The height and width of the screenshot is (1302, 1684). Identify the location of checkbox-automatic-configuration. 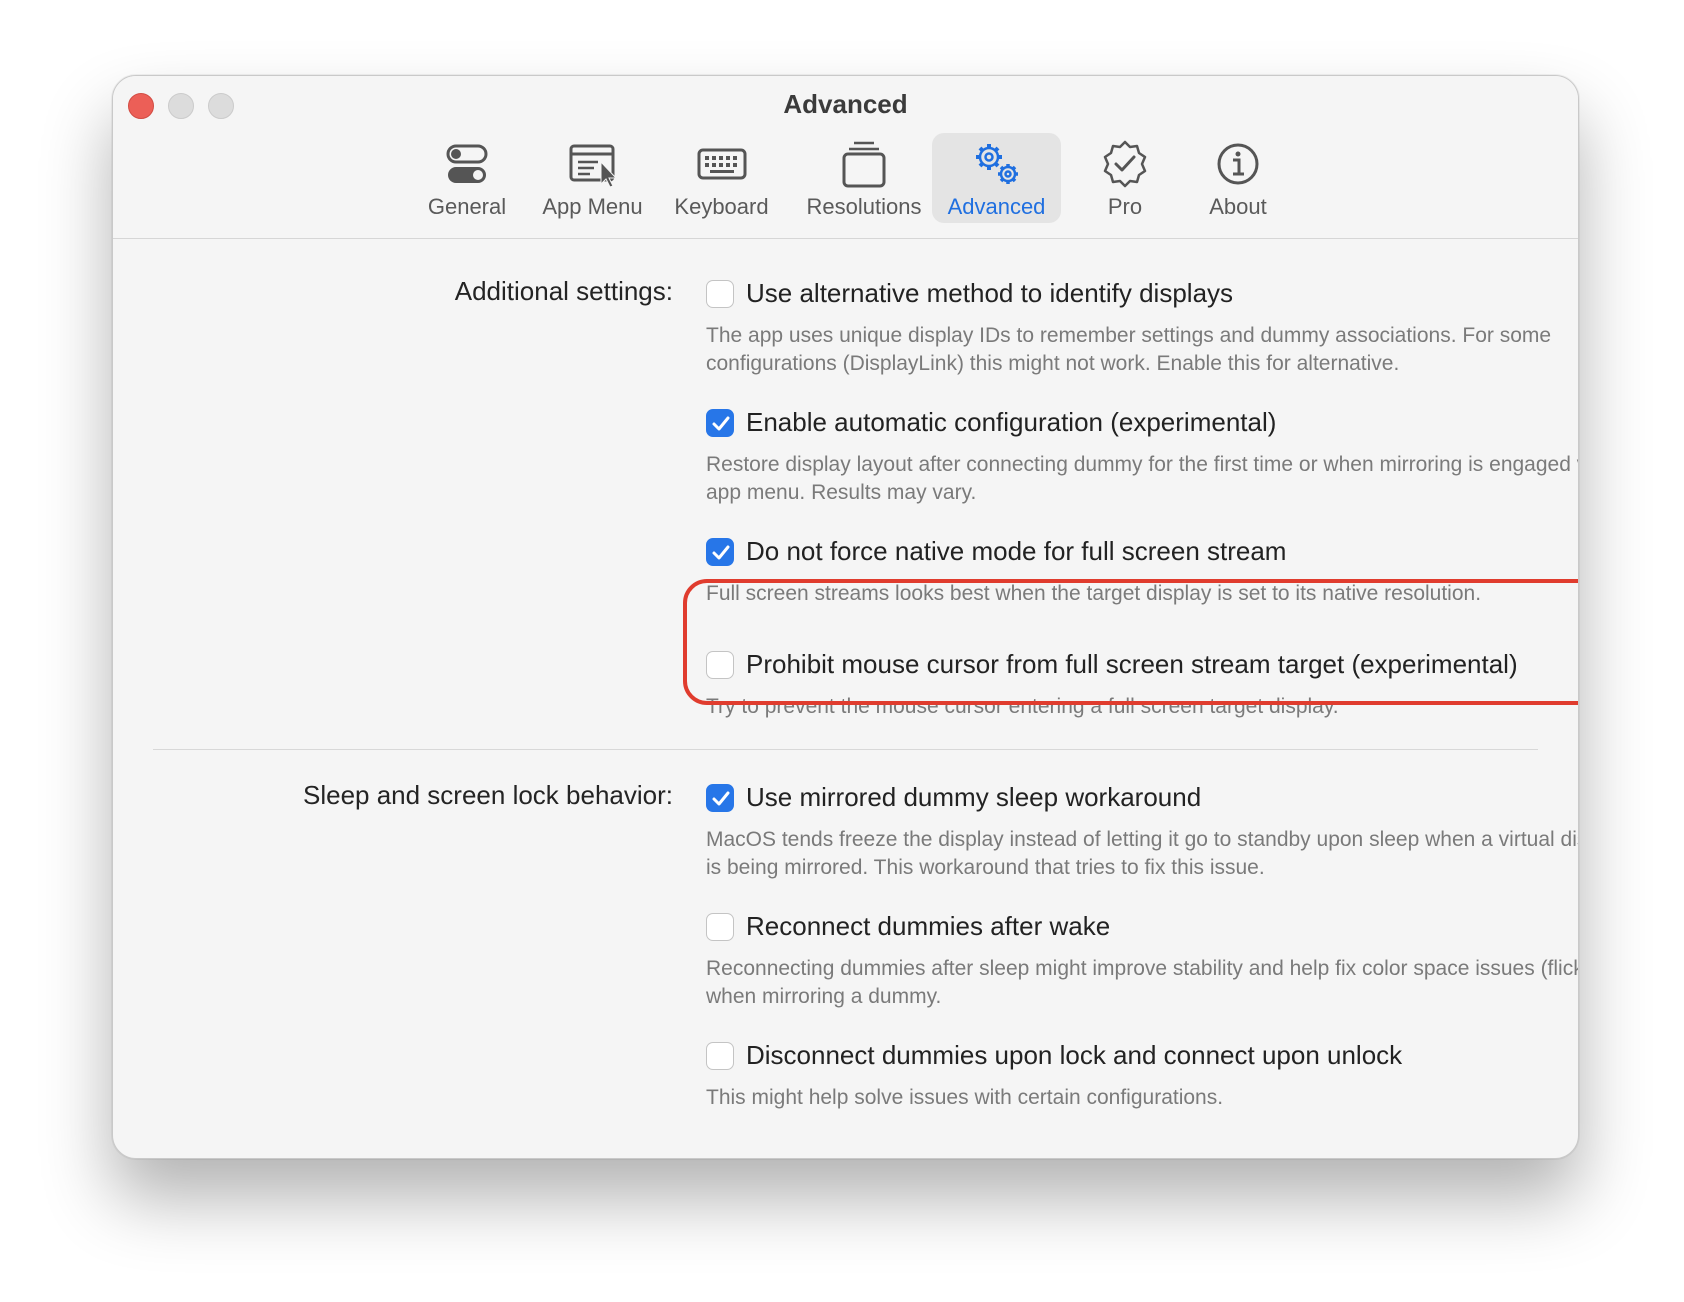
(720, 423).